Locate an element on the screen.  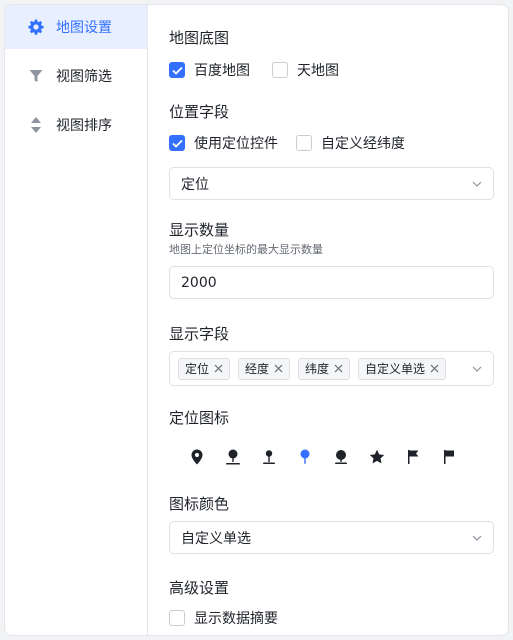
location-options: 使用定位控件 自定义经纬度 is located at coordinates (287, 143).